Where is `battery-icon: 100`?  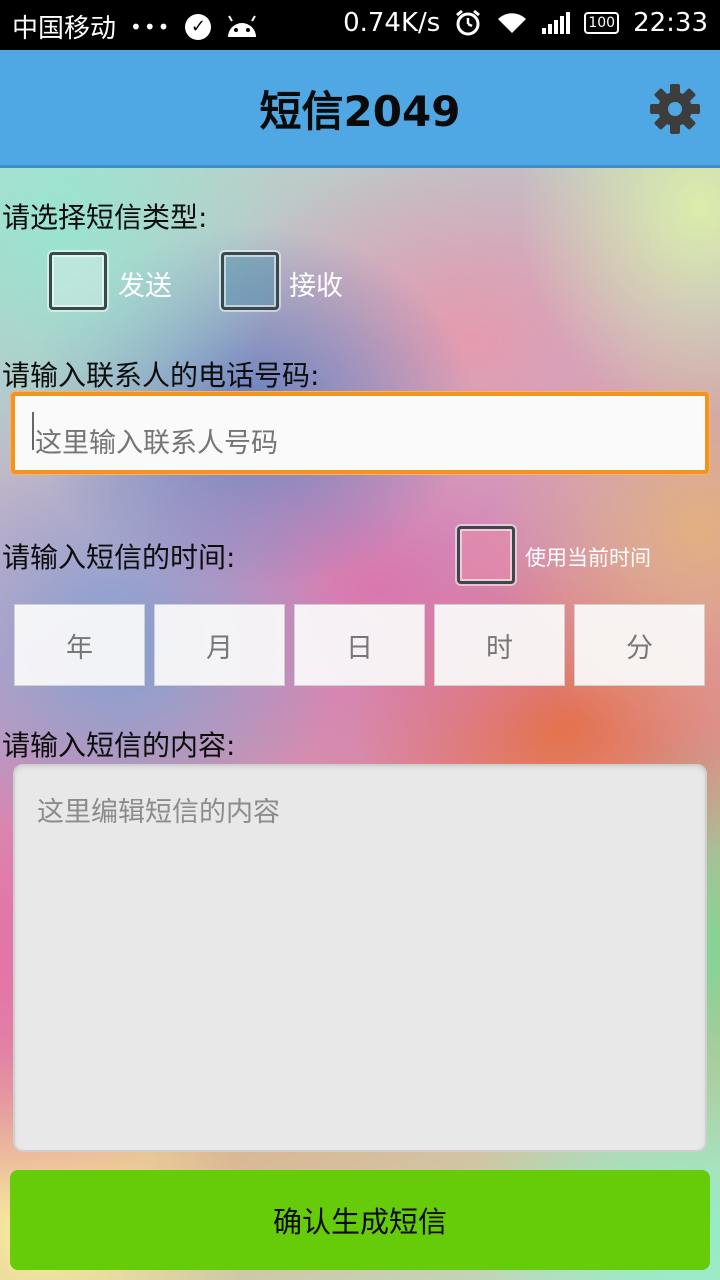 battery-icon: 100 is located at coordinates (602, 23).